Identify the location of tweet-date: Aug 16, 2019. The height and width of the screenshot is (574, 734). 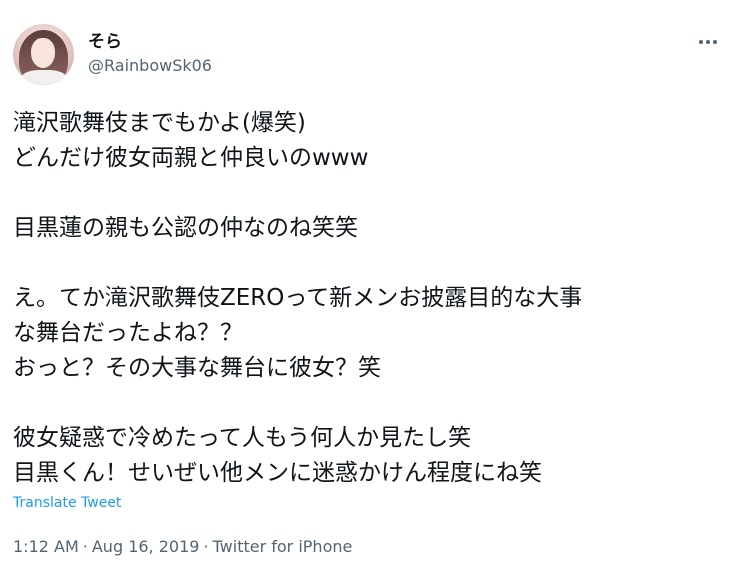
(146, 546).